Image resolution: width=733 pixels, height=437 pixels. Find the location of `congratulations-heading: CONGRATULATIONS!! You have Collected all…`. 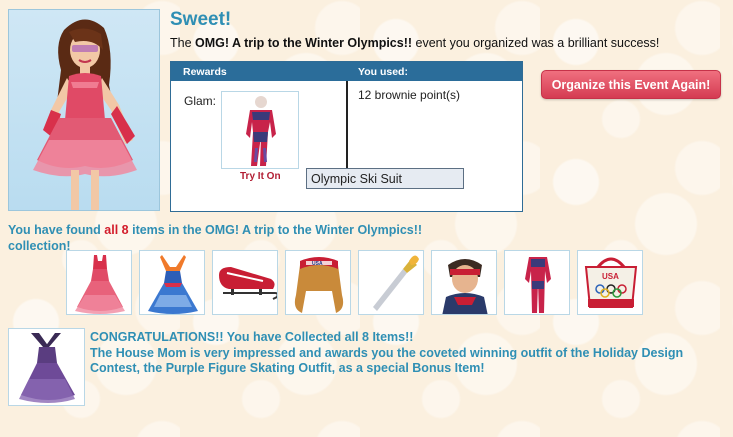

congratulations-heading: CONGRATULATIONS!! You have Collected all… is located at coordinates (252, 337).